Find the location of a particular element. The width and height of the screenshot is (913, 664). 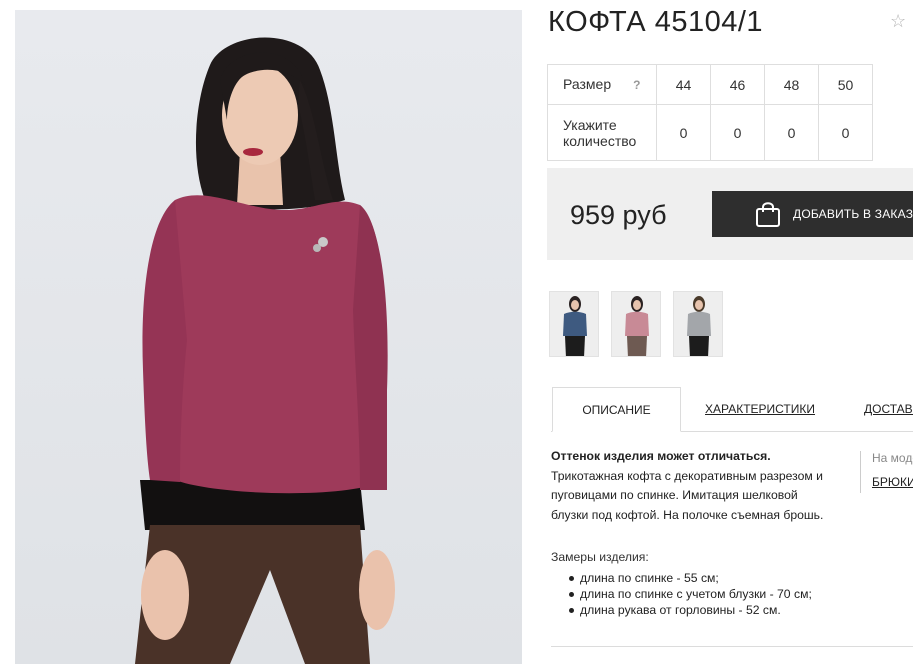

thumbnail-pink-garment is located at coordinates (637, 323).